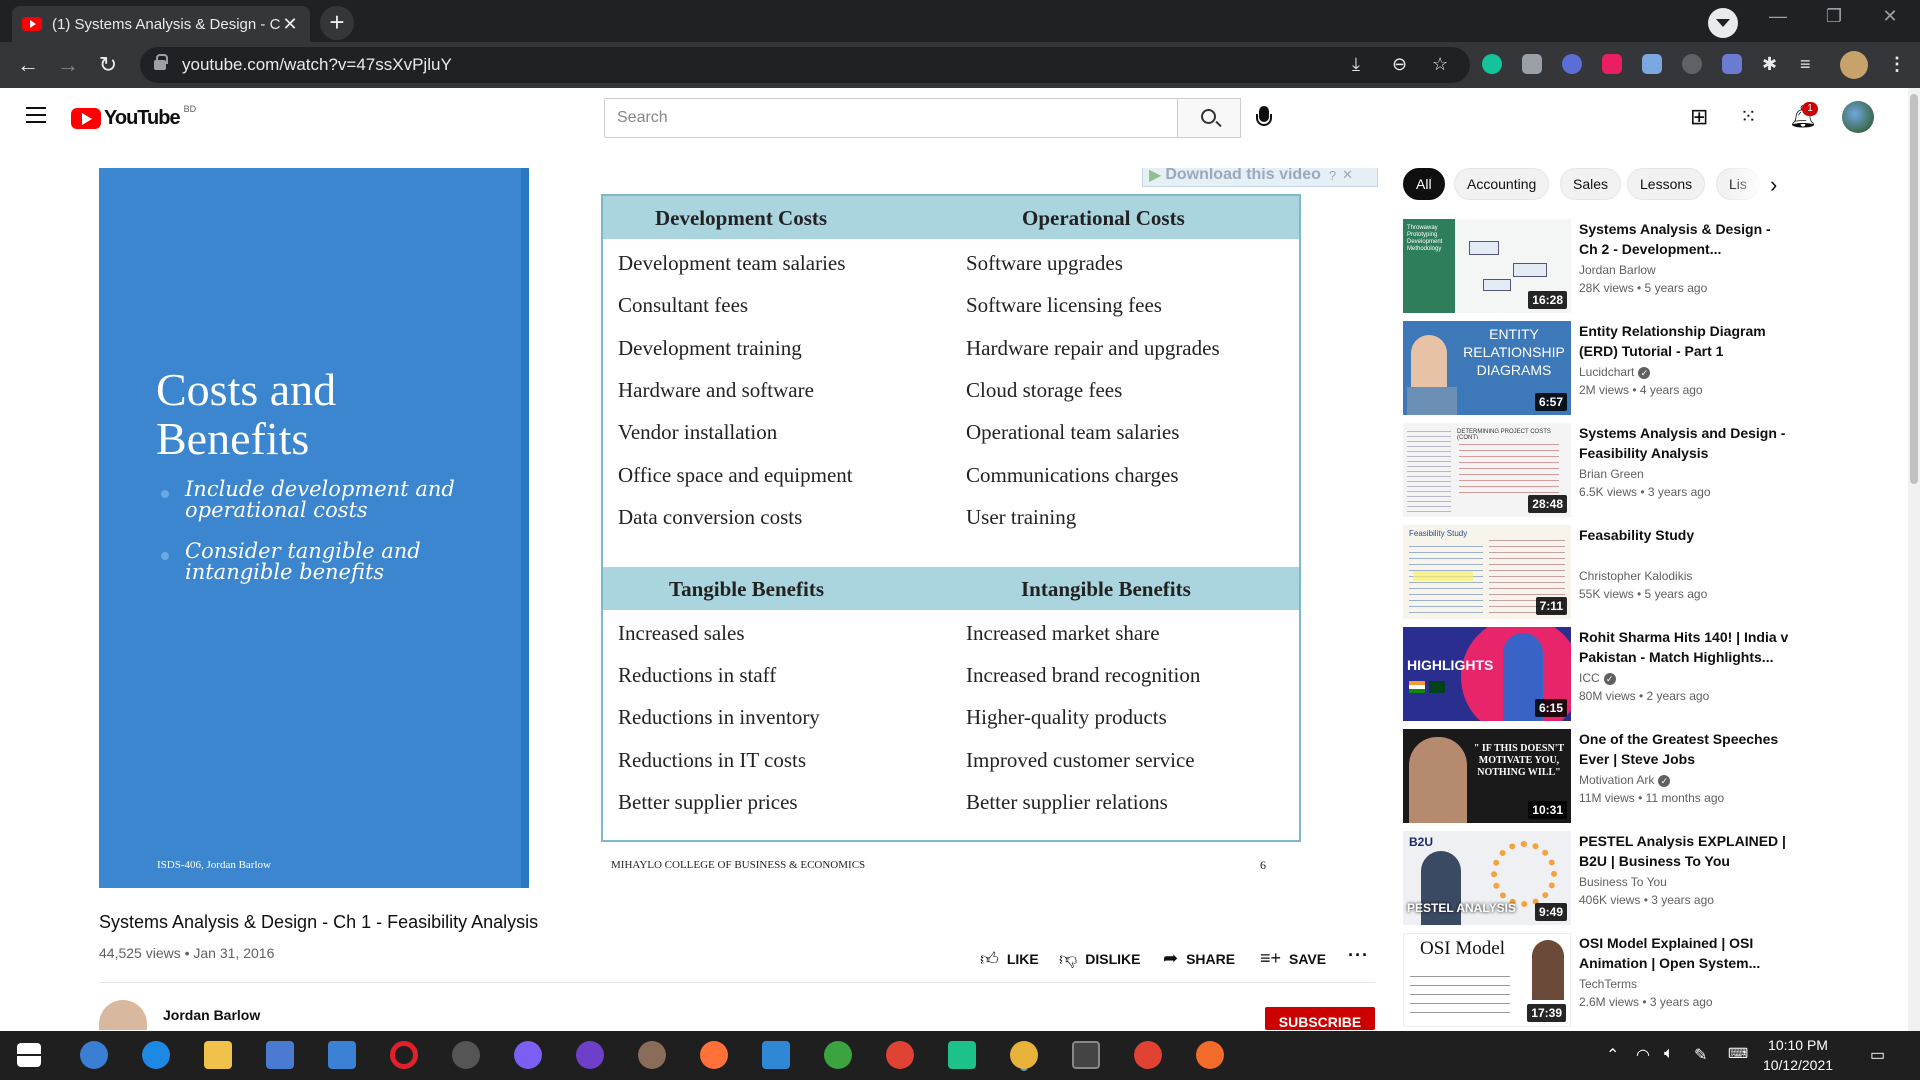 The image size is (1920, 1080). Describe the element at coordinates (1612, 64) in the screenshot. I see `play-extension-icon` at that location.